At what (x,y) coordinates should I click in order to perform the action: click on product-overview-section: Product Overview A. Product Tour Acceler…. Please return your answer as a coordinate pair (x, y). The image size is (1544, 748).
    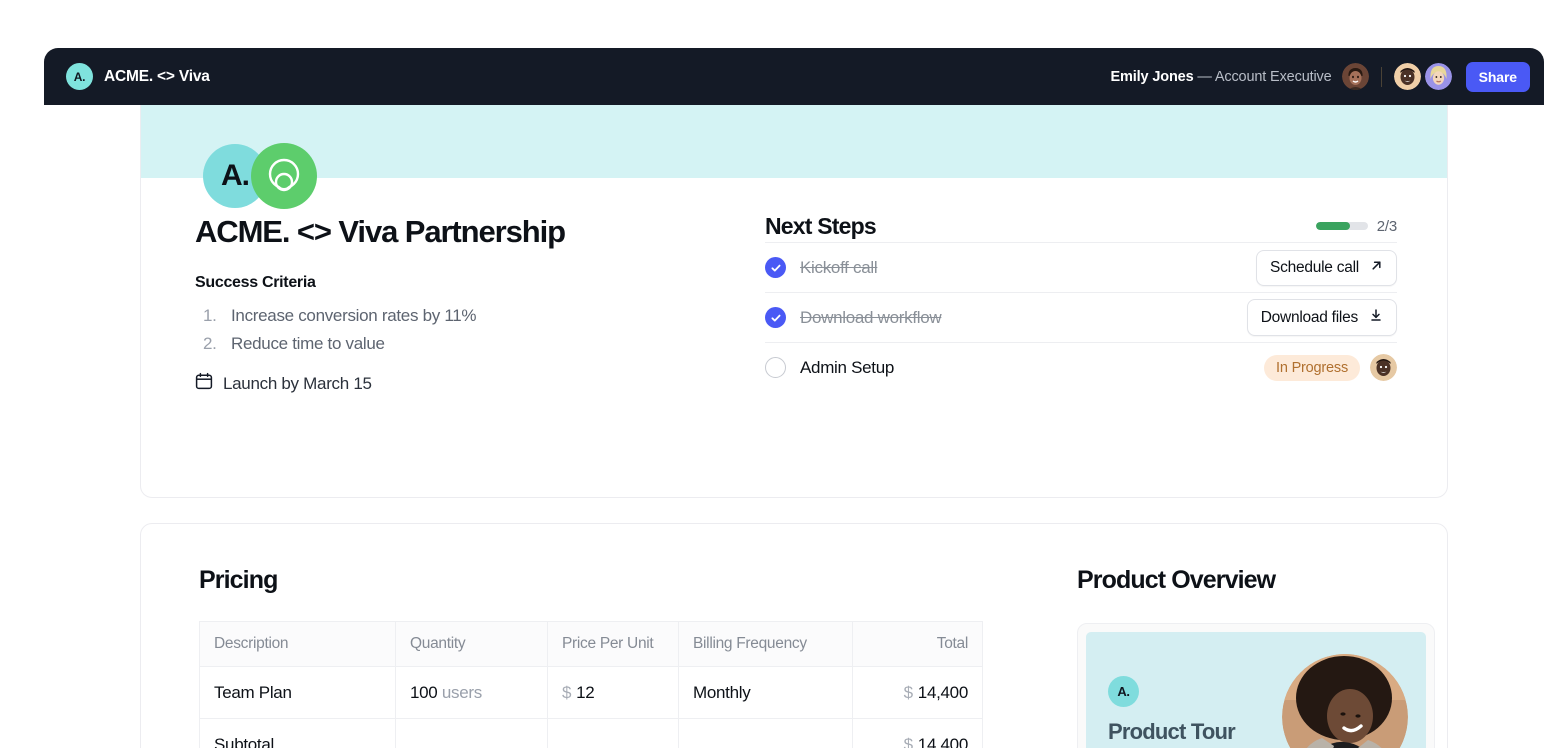
    Looking at the image, I should click on (1242, 657).